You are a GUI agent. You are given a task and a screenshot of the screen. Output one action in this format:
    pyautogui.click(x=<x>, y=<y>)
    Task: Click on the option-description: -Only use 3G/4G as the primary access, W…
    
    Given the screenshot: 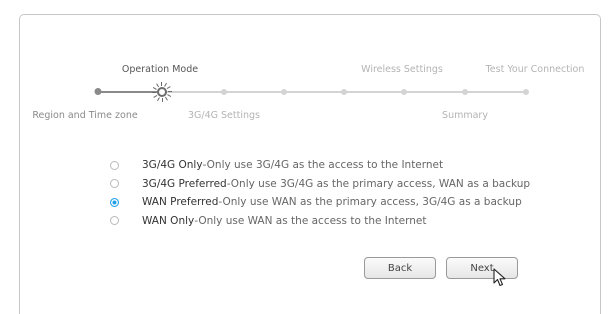 What is the action you would take?
    pyautogui.click(x=378, y=183)
    